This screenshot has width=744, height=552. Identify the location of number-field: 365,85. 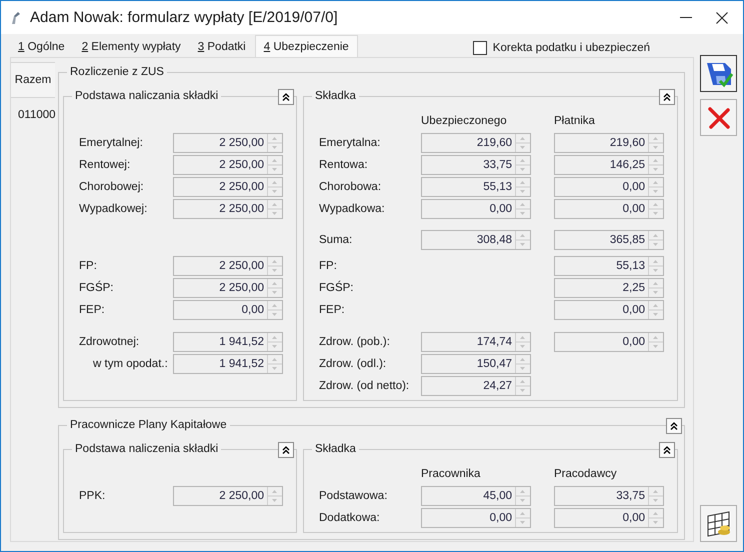
(609, 240).